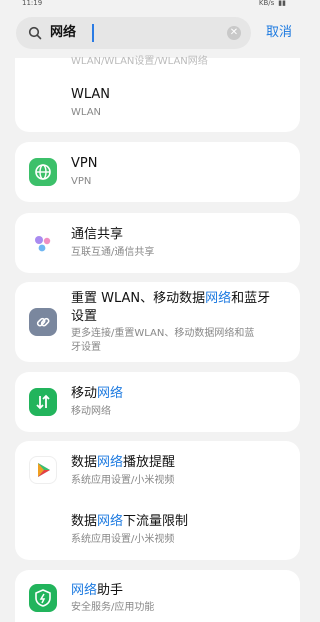 This screenshot has width=320, height=622. What do you see at coordinates (138, 298) in the screenshot?
I see `title-text: 重置 WLAN、移动数据` at bounding box center [138, 298].